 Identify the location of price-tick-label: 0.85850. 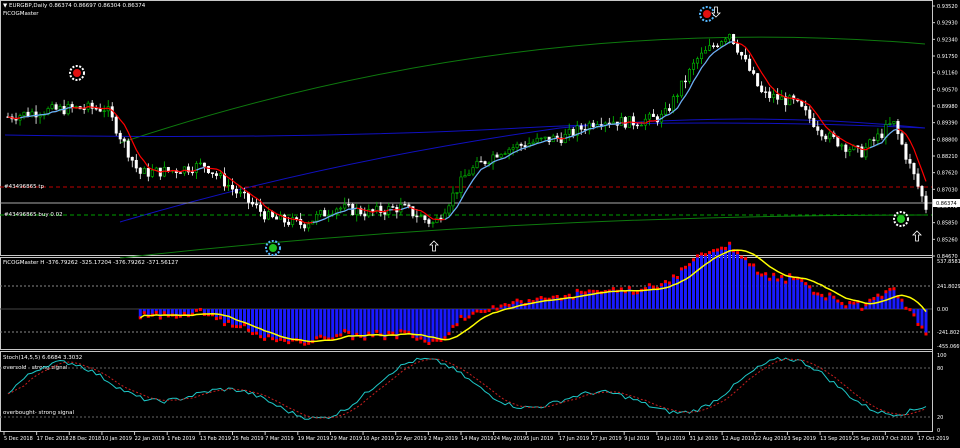
(947, 224).